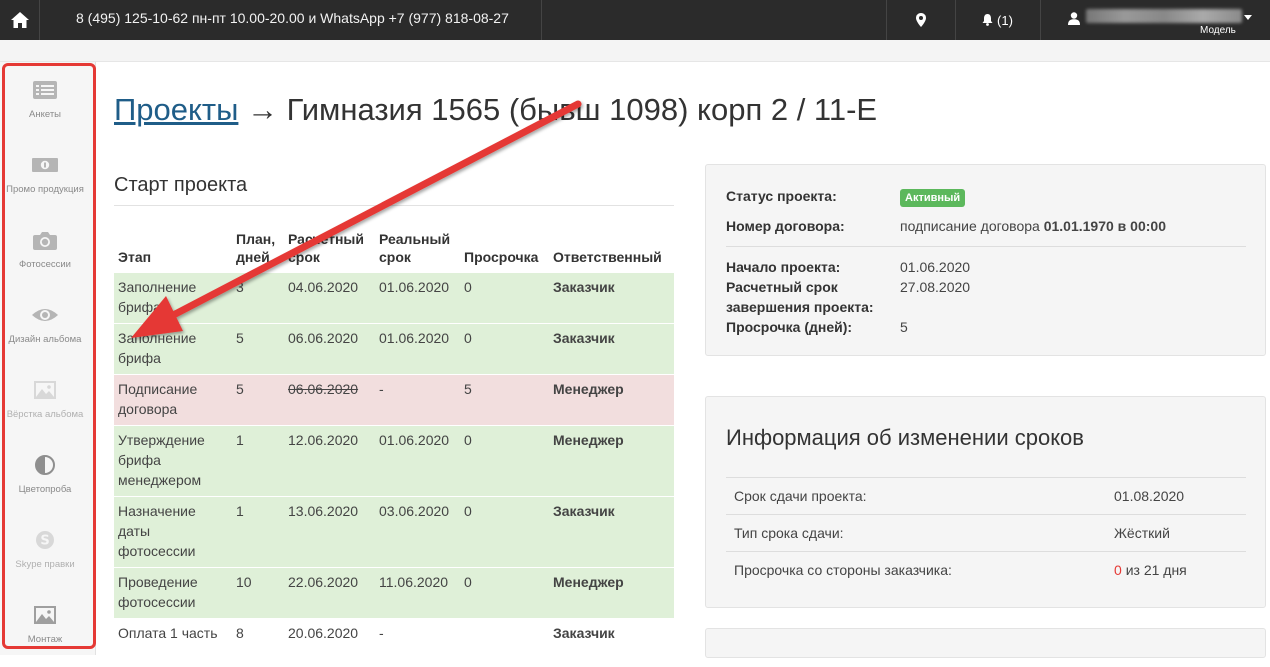 The image size is (1270, 667). Describe the element at coordinates (173, 461) in the screenshot. I see `stage-cell: Утверждение брифа менеджером` at that location.